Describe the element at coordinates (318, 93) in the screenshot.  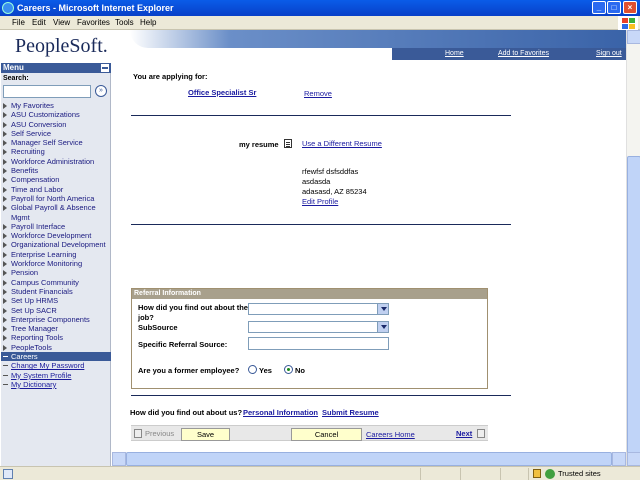
I see `remove-link: Remove` at that location.